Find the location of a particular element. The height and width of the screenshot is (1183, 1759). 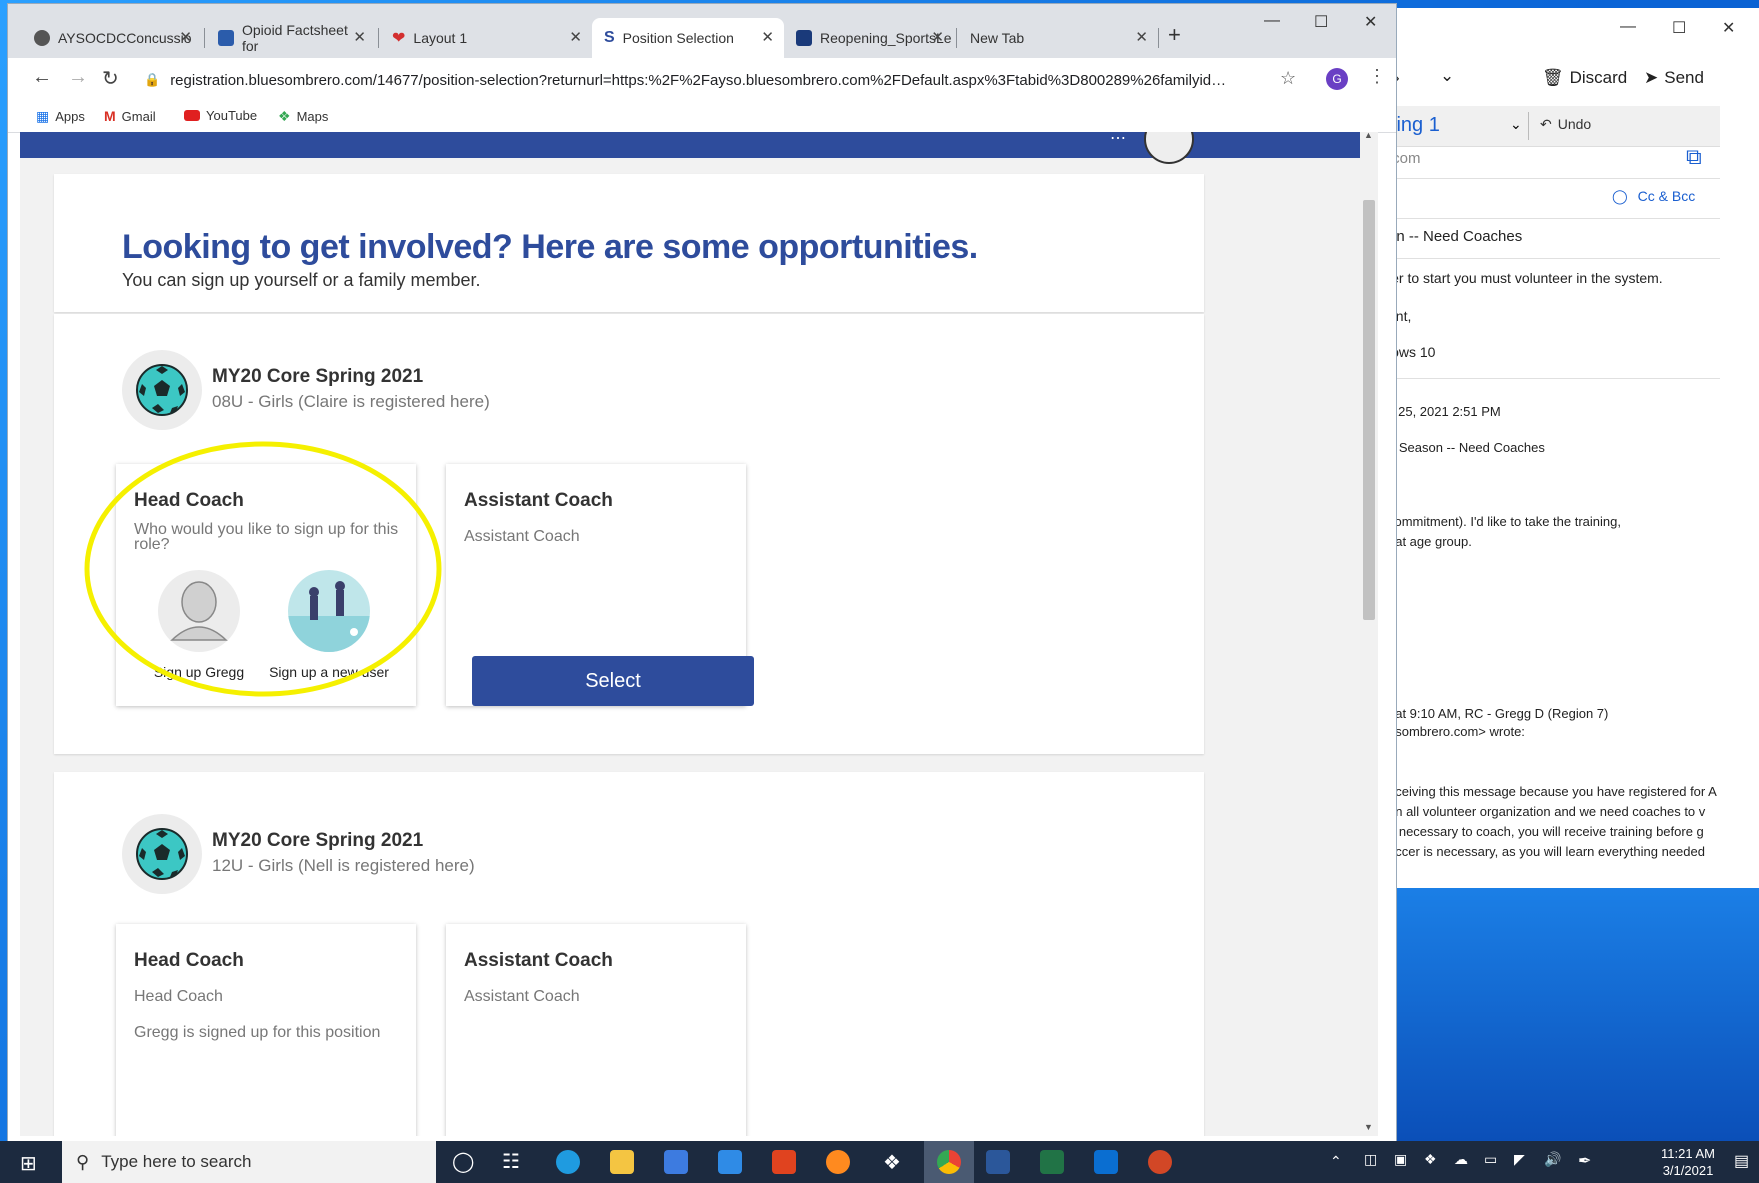

office-icon is located at coordinates (784, 1162).